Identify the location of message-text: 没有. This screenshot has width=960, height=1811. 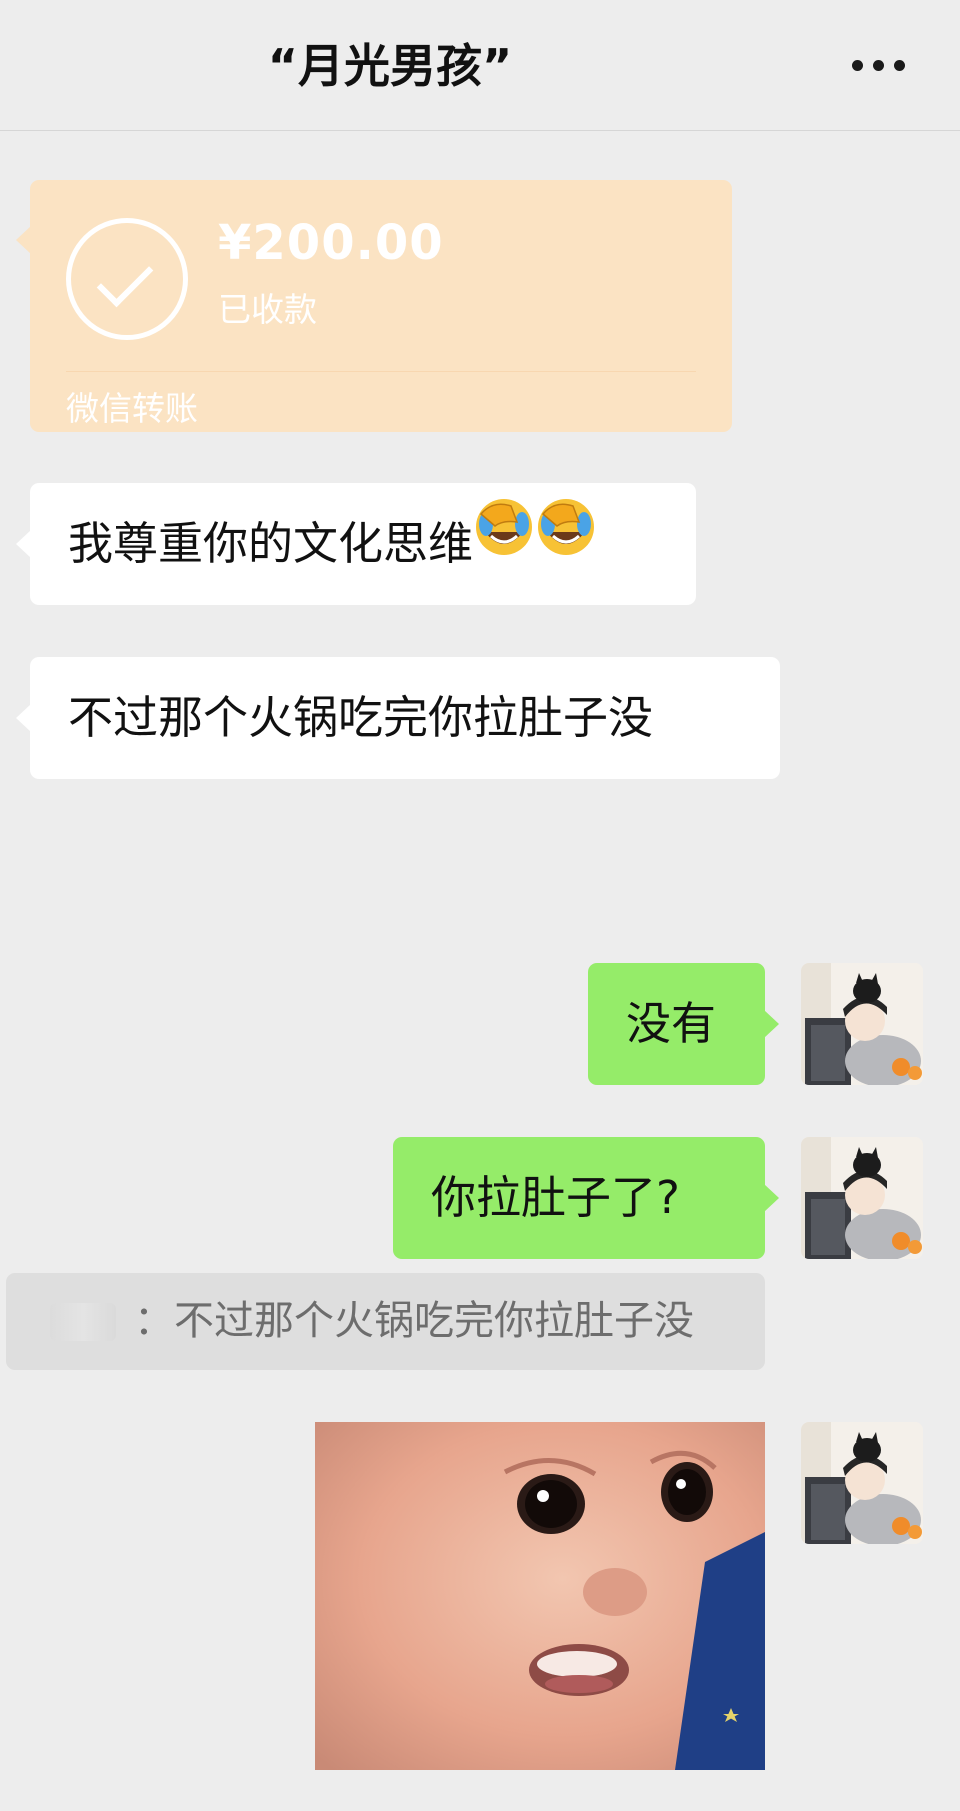
(671, 1023).